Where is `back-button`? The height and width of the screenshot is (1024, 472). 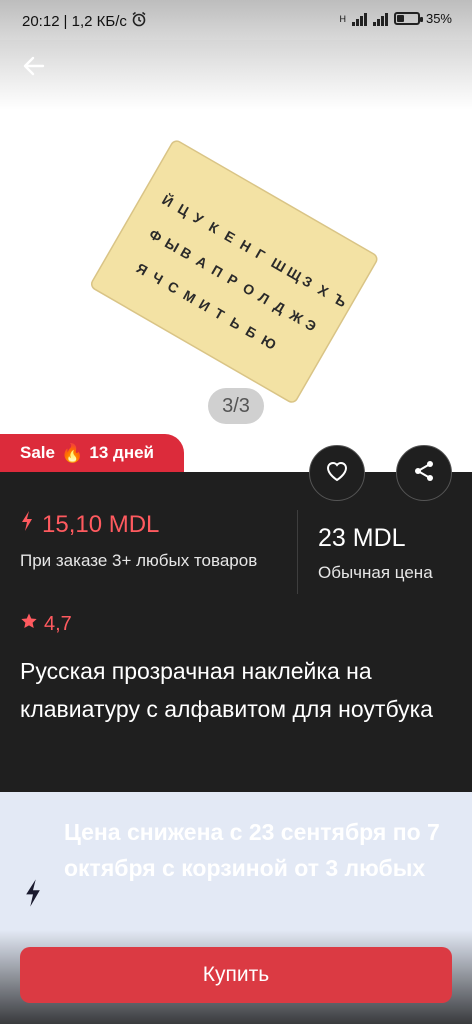
back-button is located at coordinates (34, 68).